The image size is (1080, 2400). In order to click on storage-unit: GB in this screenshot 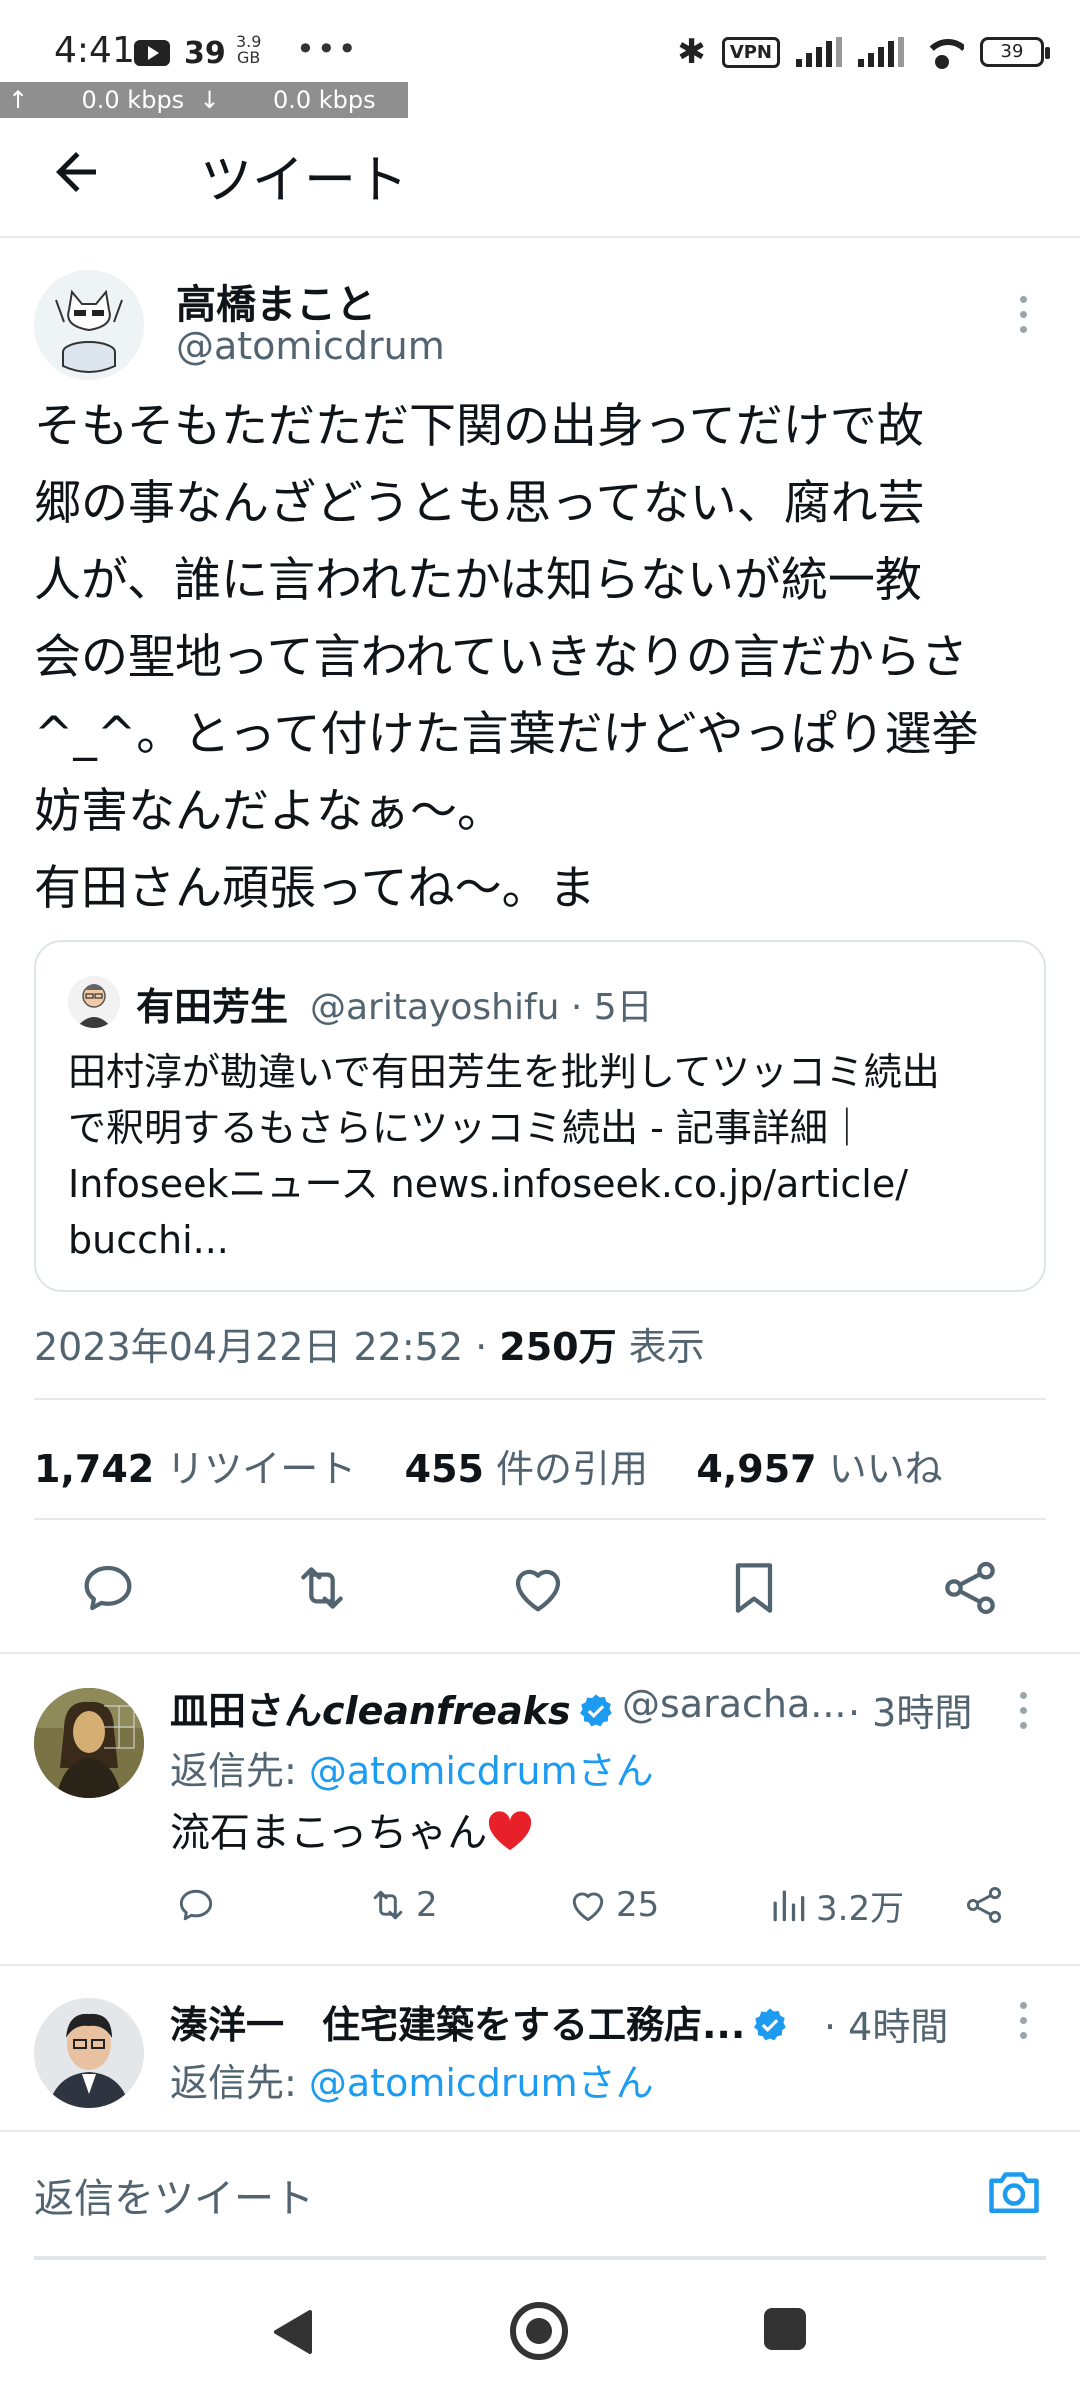, I will do `click(249, 57)`.